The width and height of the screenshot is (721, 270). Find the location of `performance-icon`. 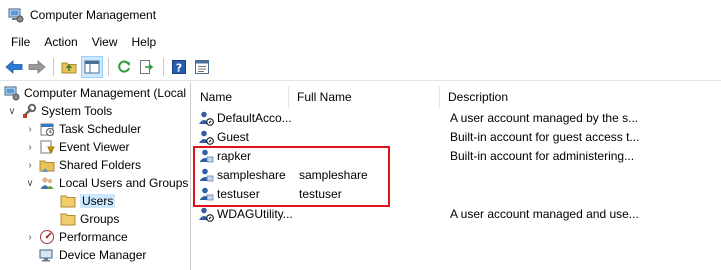

performance-icon is located at coordinates (47, 237).